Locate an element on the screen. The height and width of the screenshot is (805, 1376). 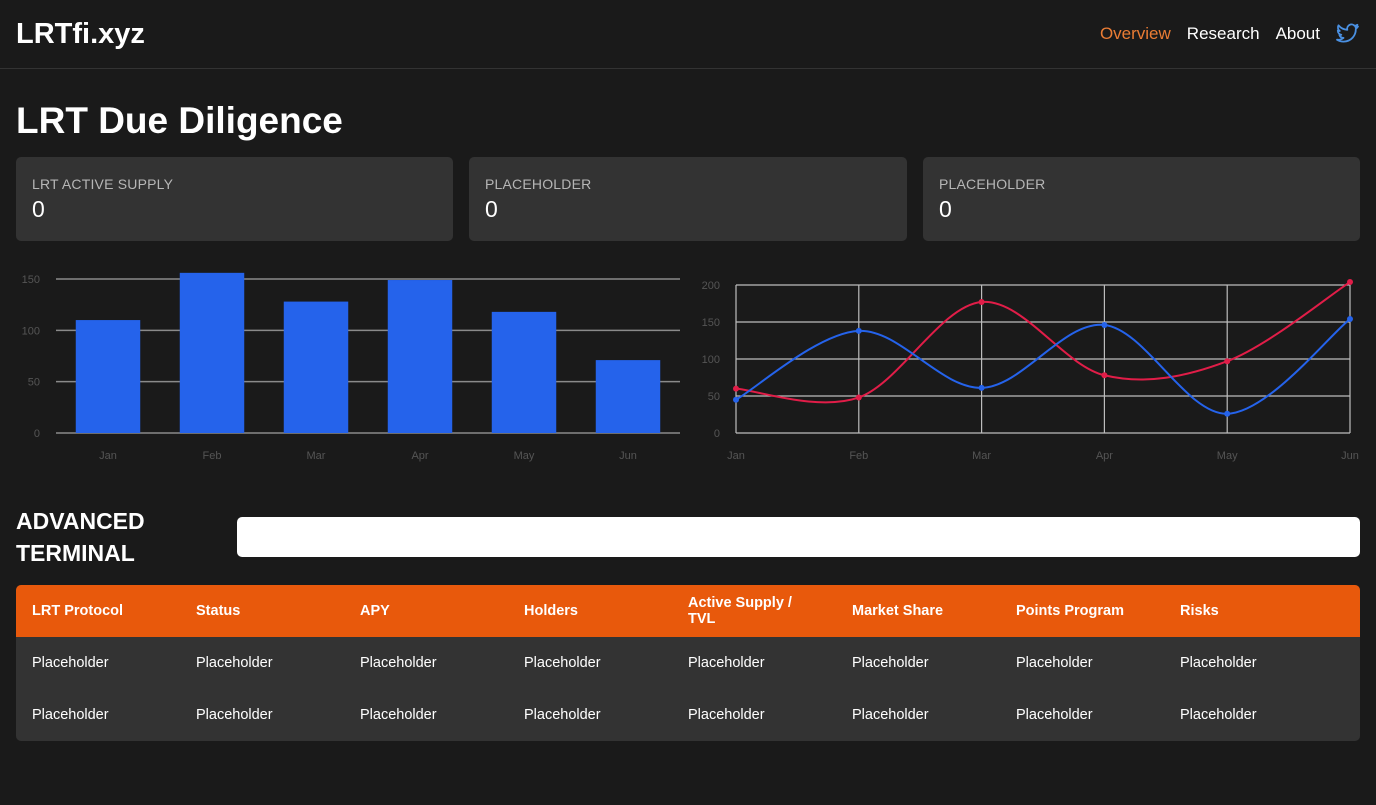
terminal-search-input is located at coordinates (798, 537).